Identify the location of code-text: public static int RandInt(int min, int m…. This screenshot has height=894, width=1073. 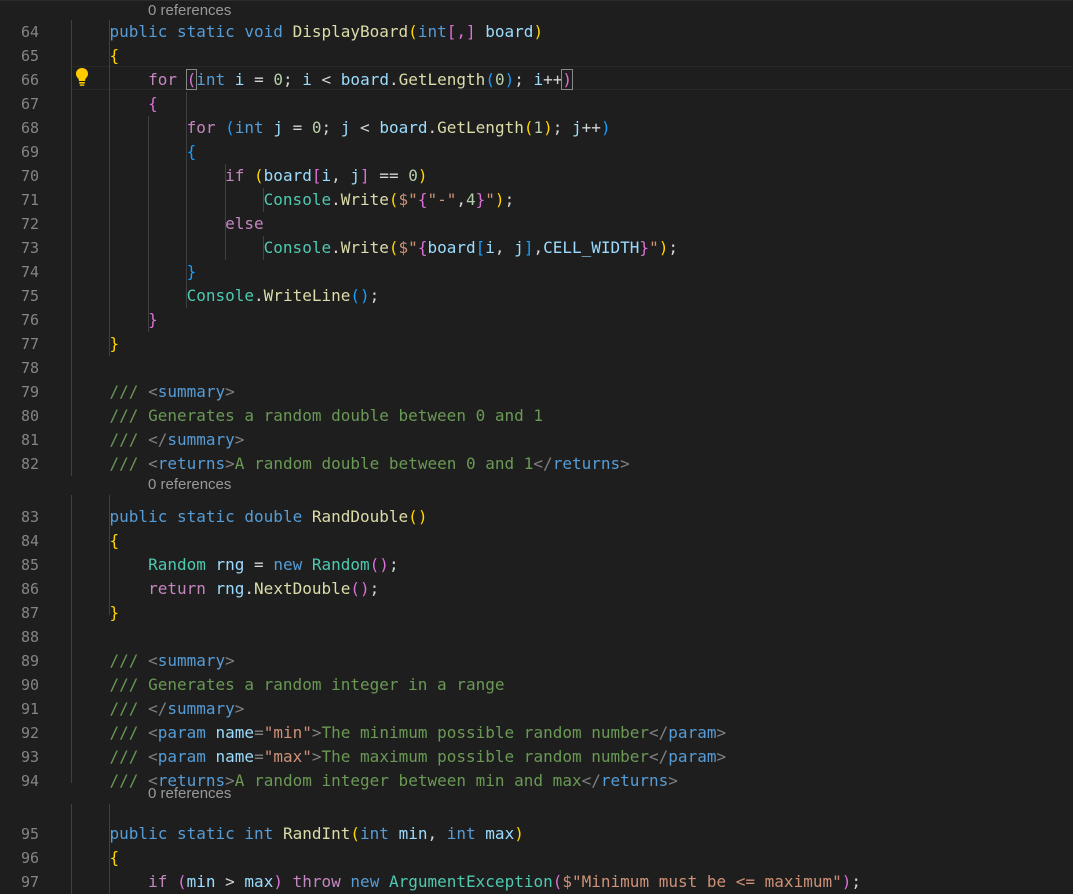
(297, 834).